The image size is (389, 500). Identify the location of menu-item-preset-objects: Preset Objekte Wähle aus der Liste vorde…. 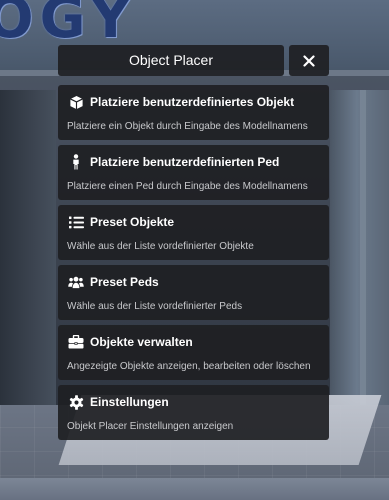
(193, 232).